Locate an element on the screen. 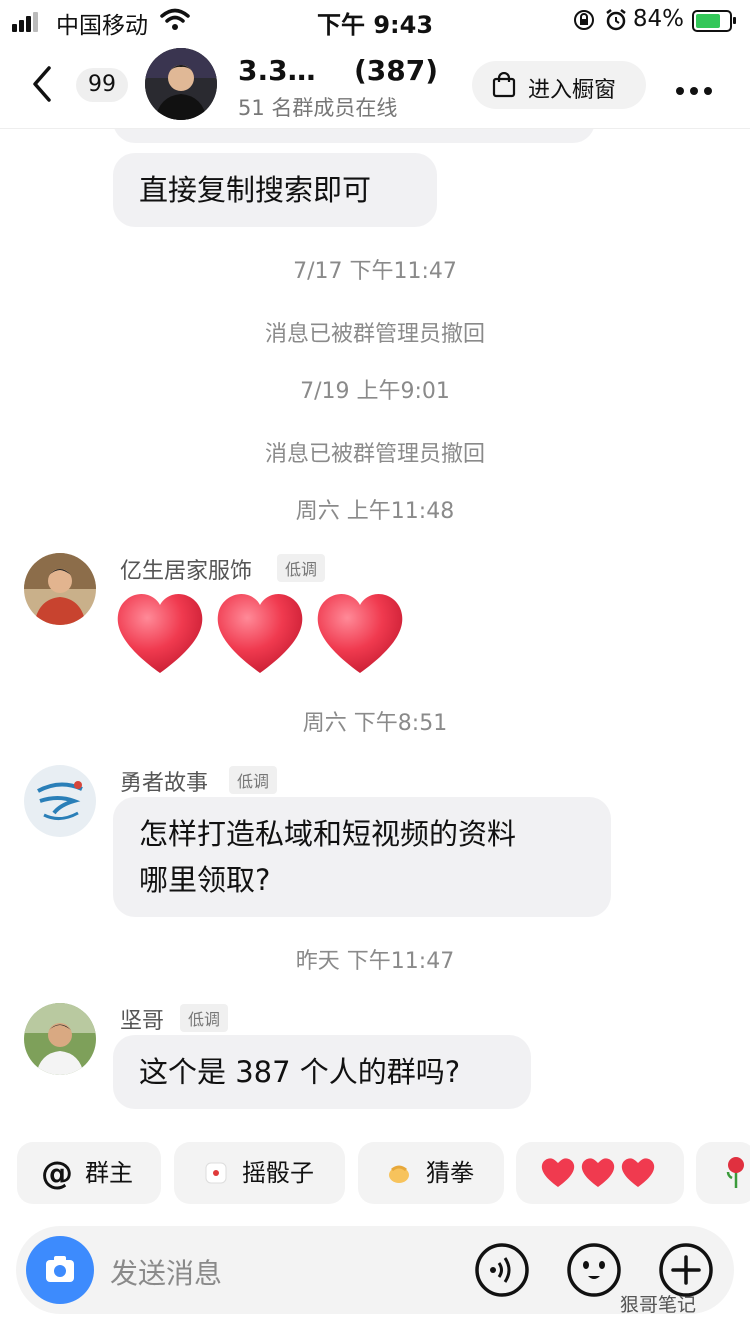 The image size is (750, 1334). mention-owner-button: @ 群主 is located at coordinates (89, 1173).